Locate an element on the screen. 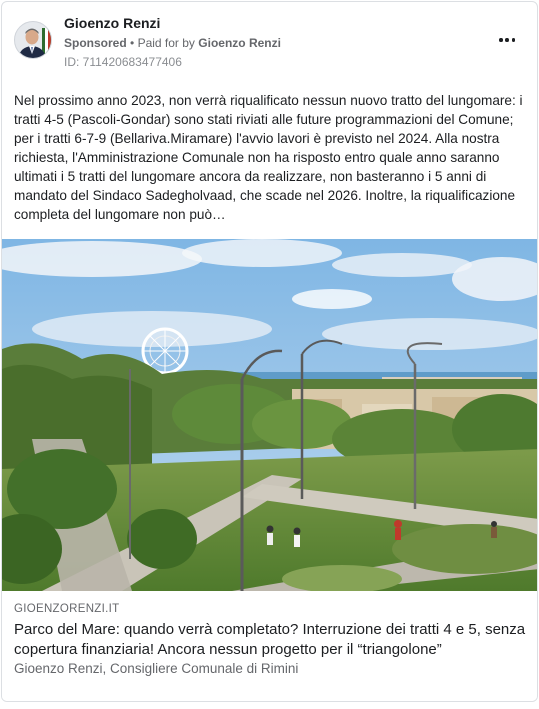 The height and width of the screenshot is (709, 539). sponsored-label: Sponsored is located at coordinates (95, 43).